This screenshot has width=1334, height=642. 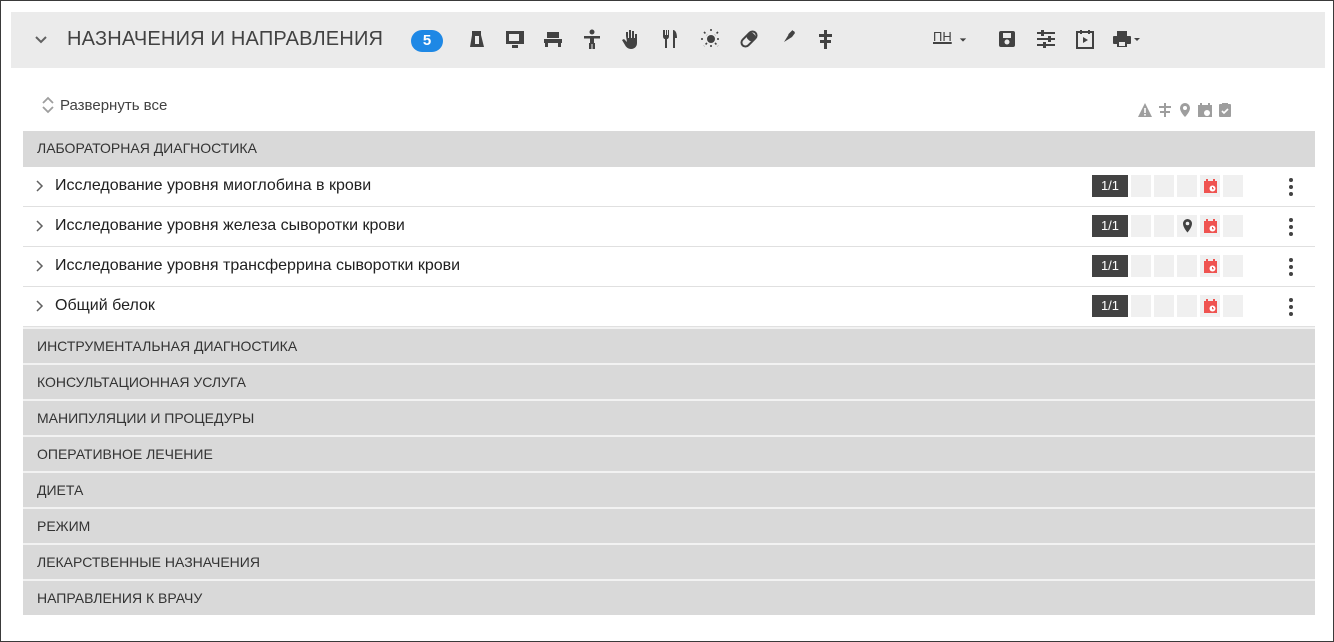 What do you see at coordinates (631, 39) in the screenshot?
I see `hand-icon` at bounding box center [631, 39].